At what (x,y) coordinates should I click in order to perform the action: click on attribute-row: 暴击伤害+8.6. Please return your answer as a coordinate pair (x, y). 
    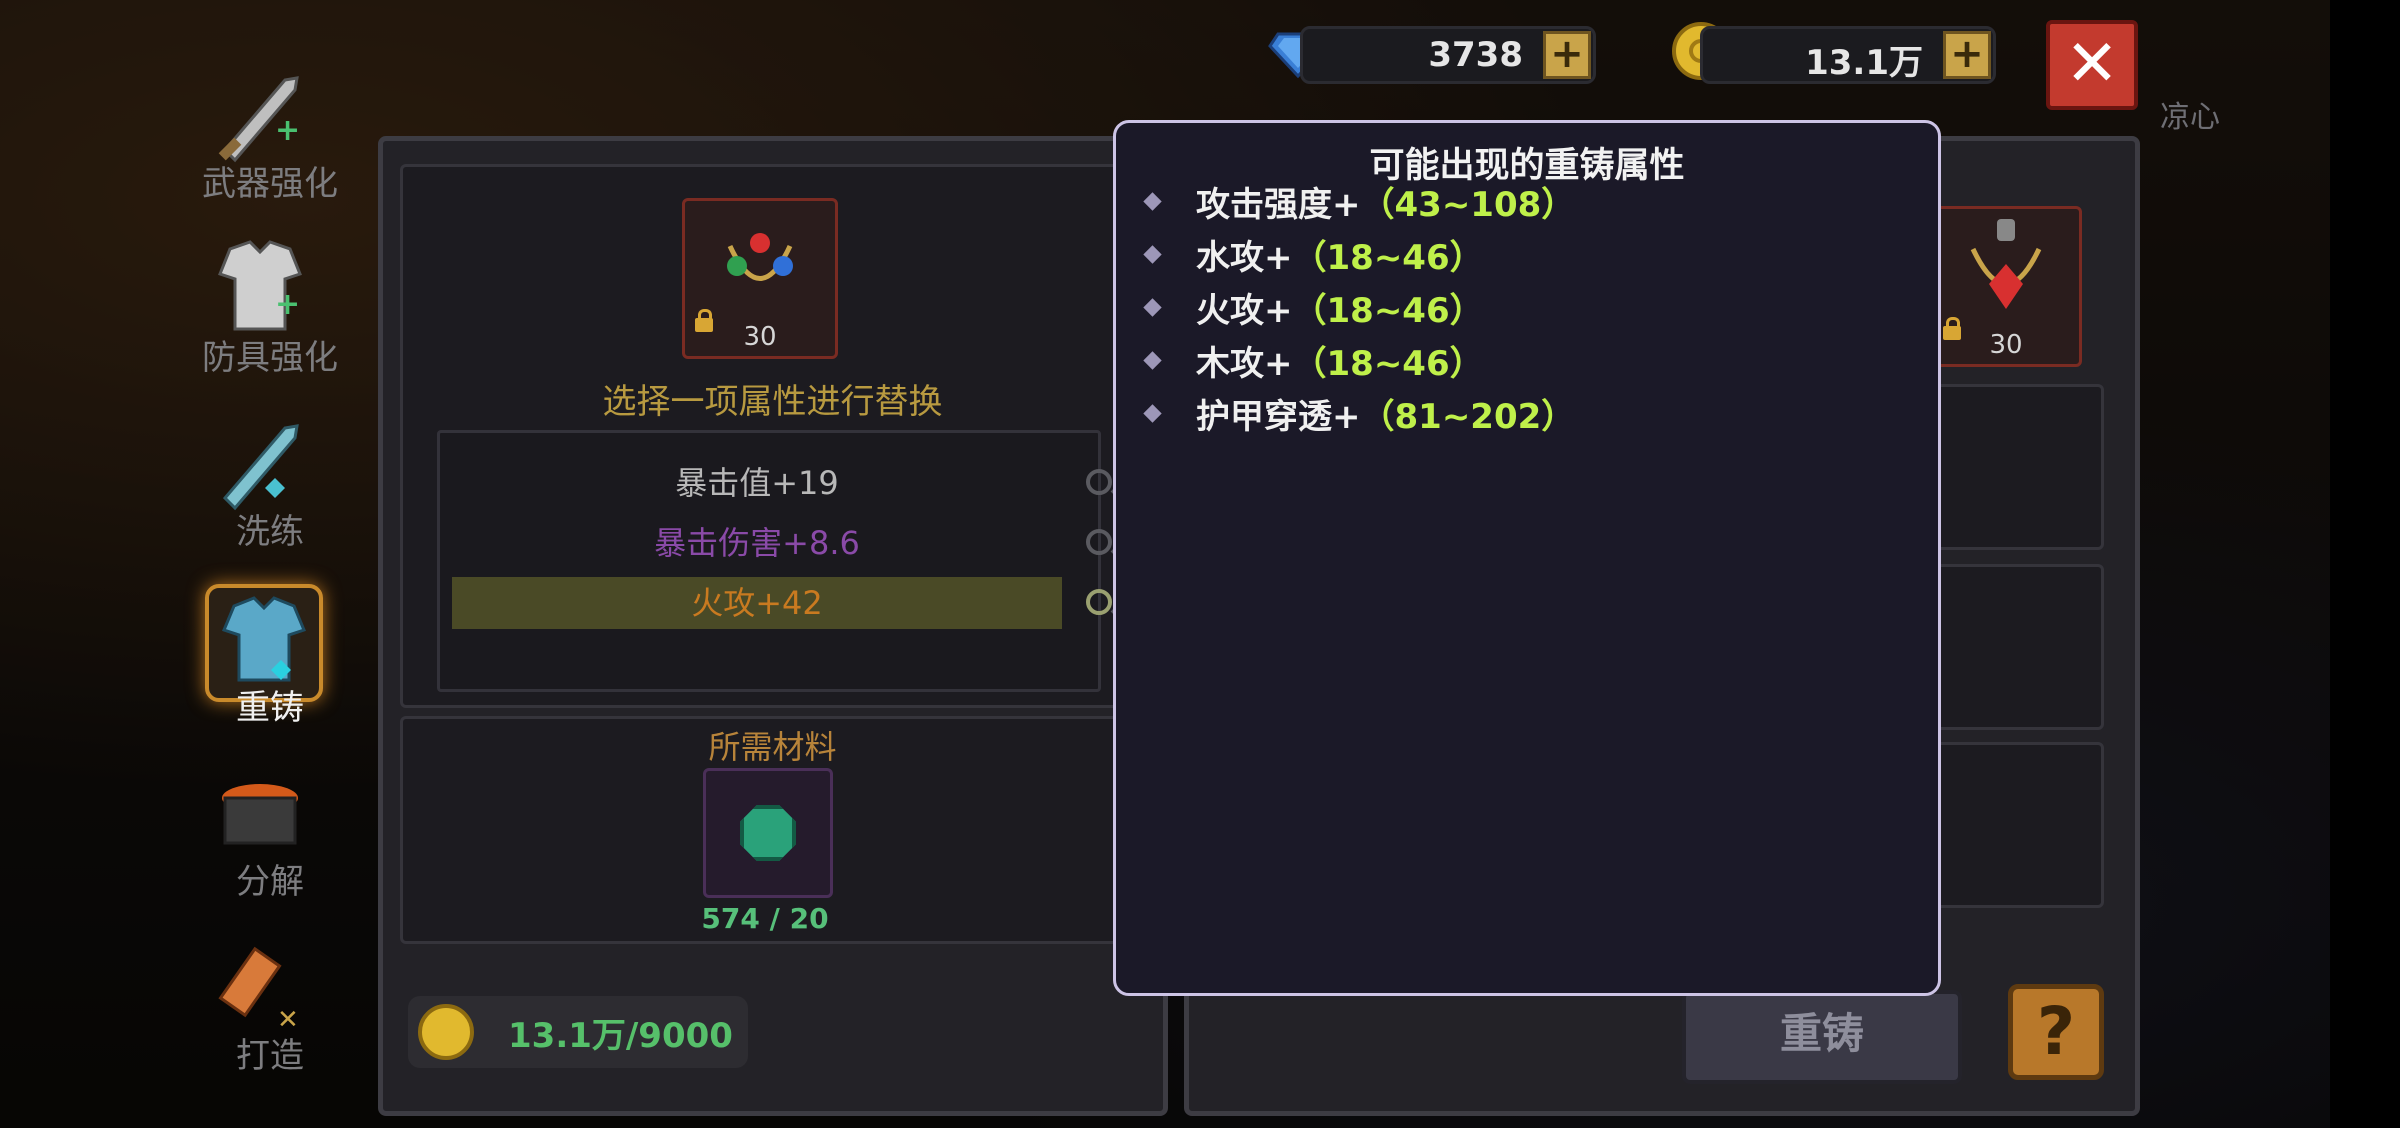
    Looking at the image, I should click on (782, 543).